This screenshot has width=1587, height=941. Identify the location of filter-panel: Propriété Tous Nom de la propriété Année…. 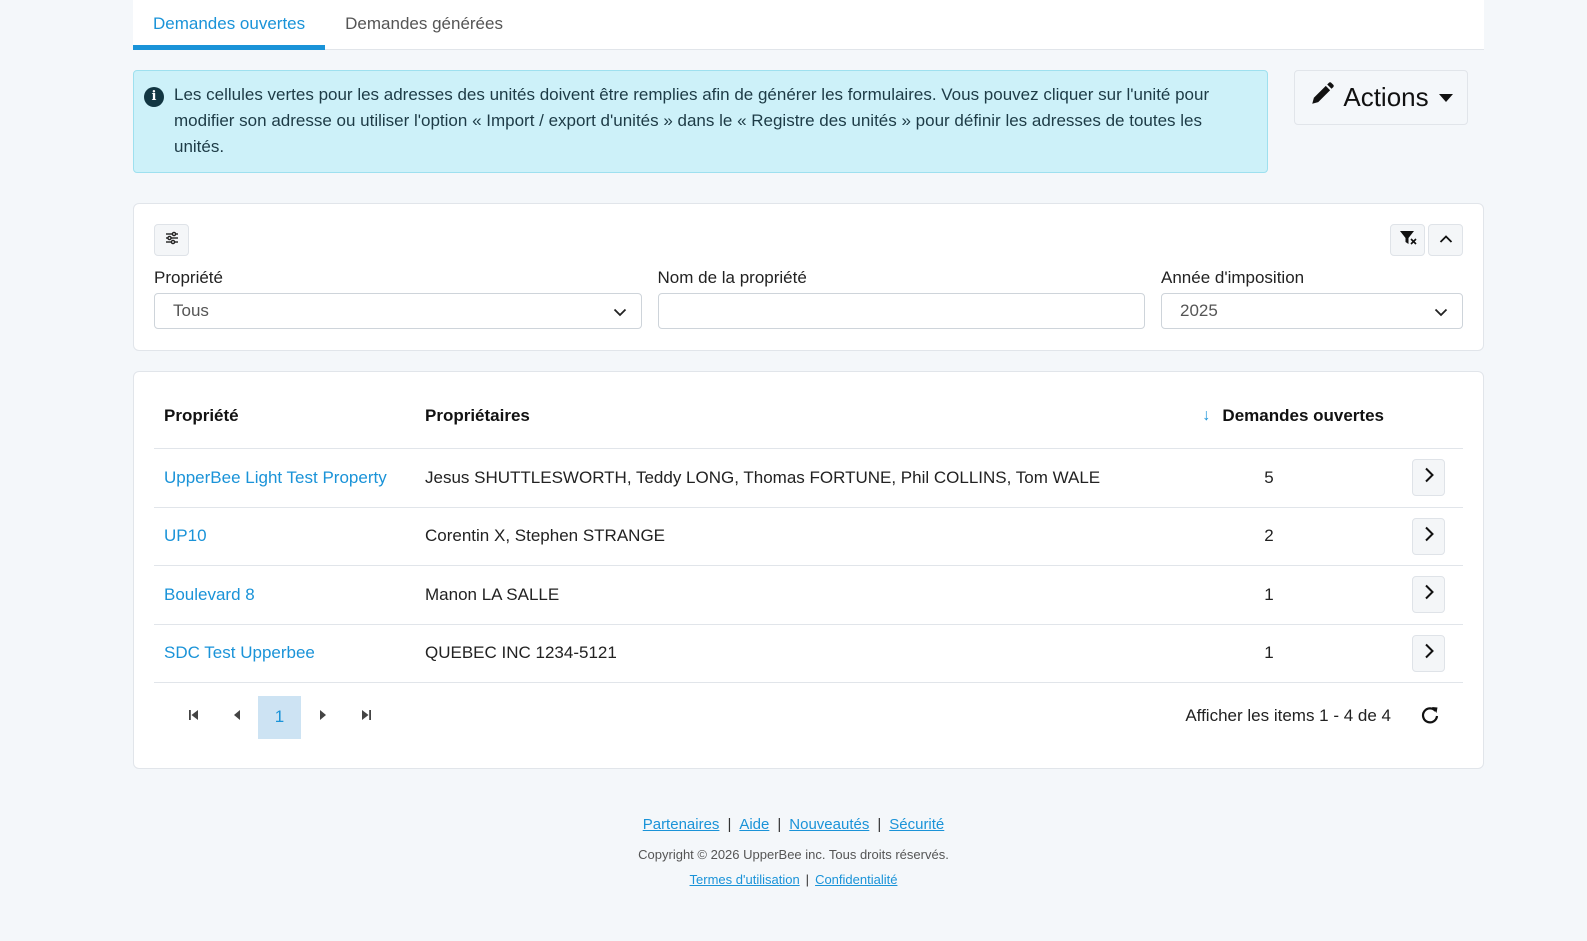
(808, 277).